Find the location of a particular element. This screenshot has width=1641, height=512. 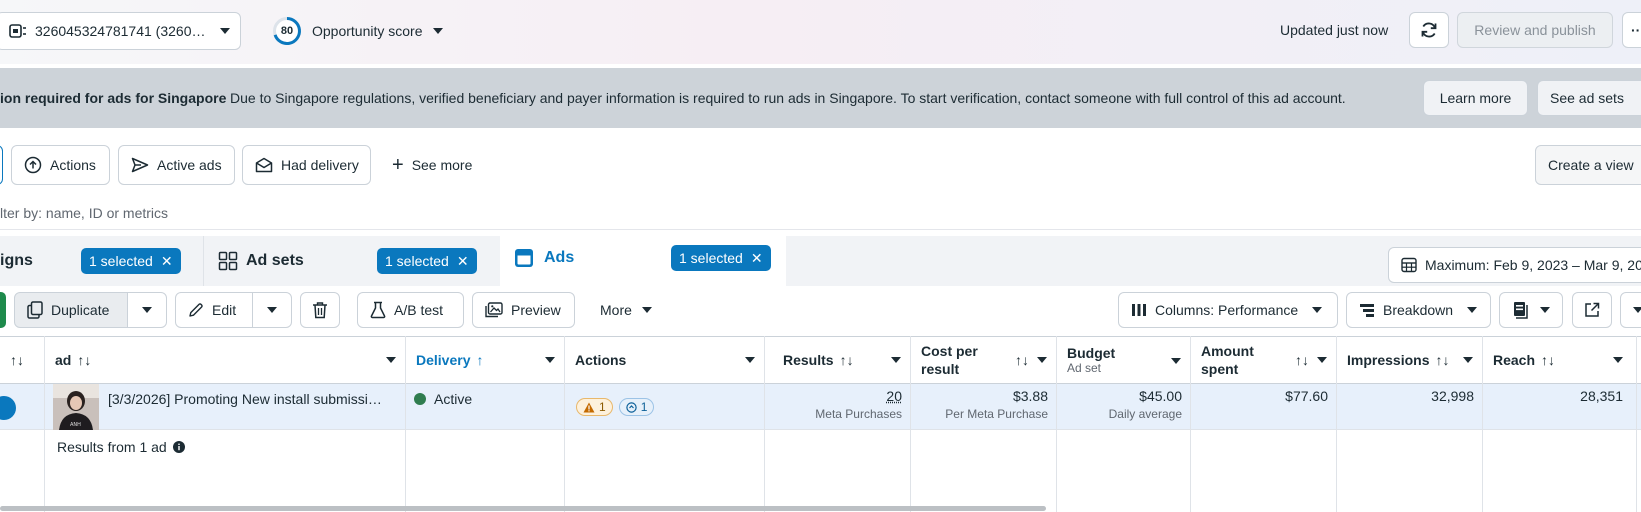

col-actions-label: Actions is located at coordinates (600, 360).